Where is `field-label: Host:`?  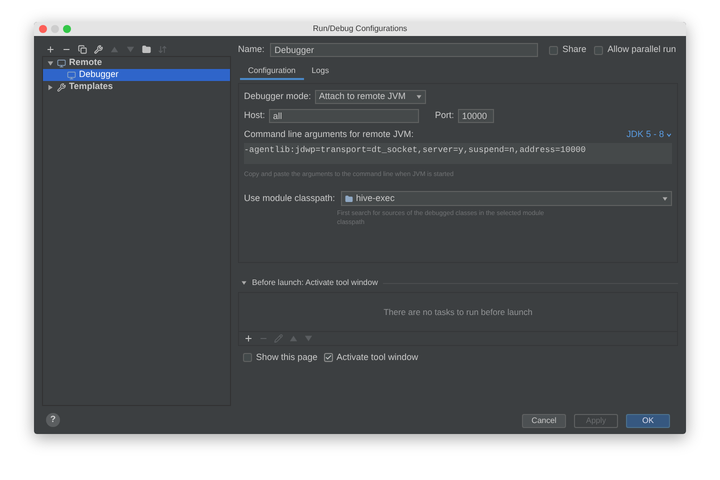
field-label: Host: is located at coordinates (255, 115).